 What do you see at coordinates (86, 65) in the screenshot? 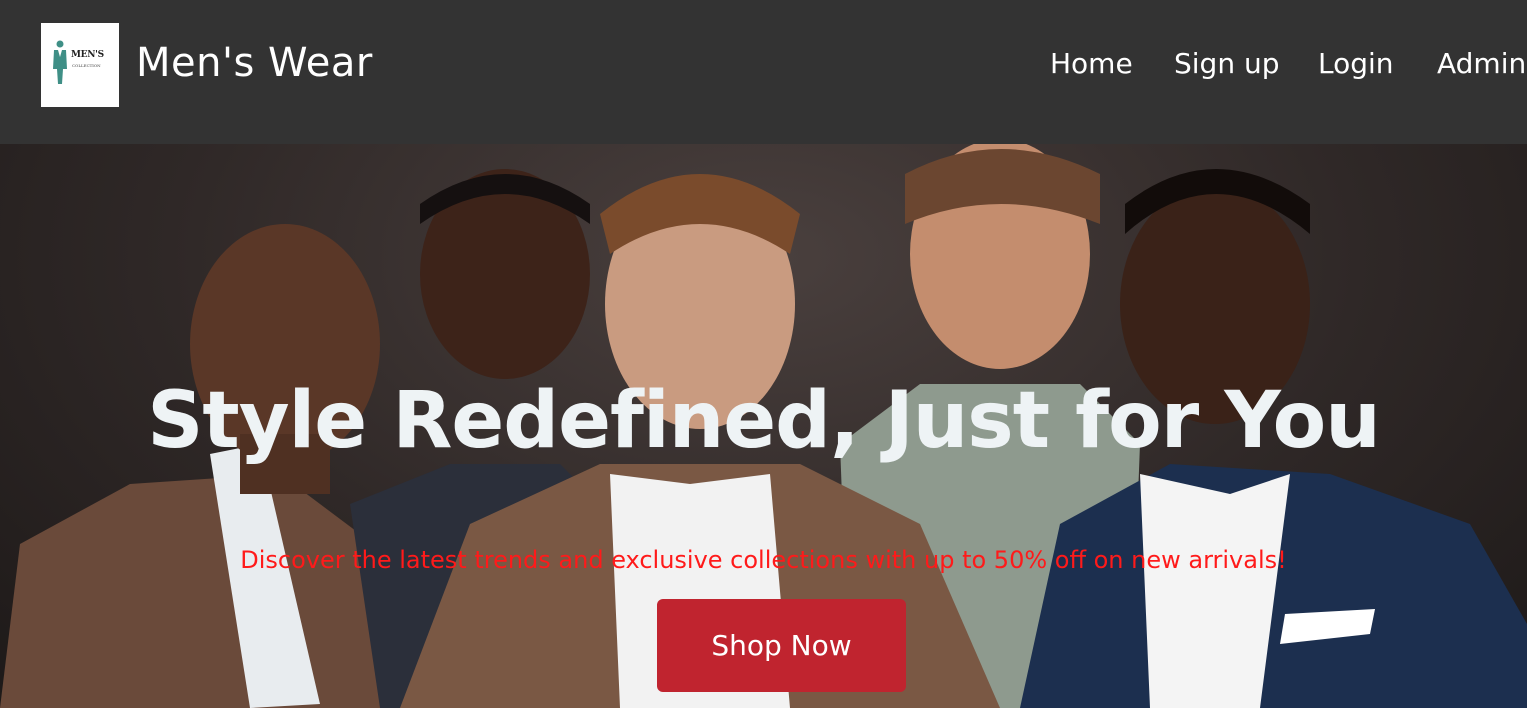
I see `logo-subtext: COLLECTION` at bounding box center [86, 65].